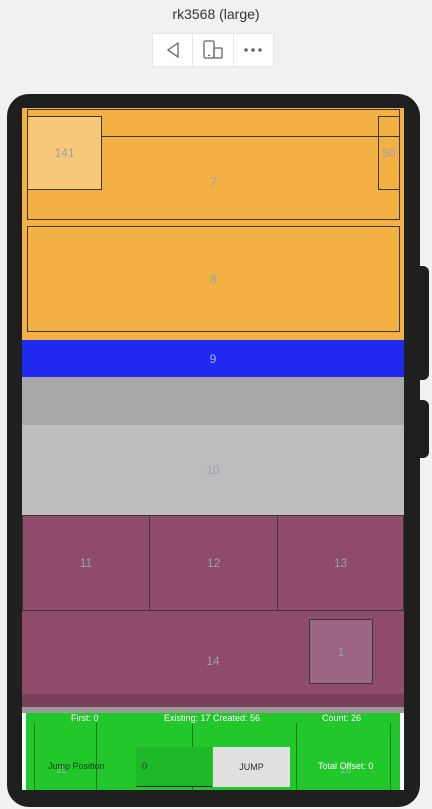 This screenshot has height=809, width=432. I want to click on more-dots-icon, so click(253, 50).